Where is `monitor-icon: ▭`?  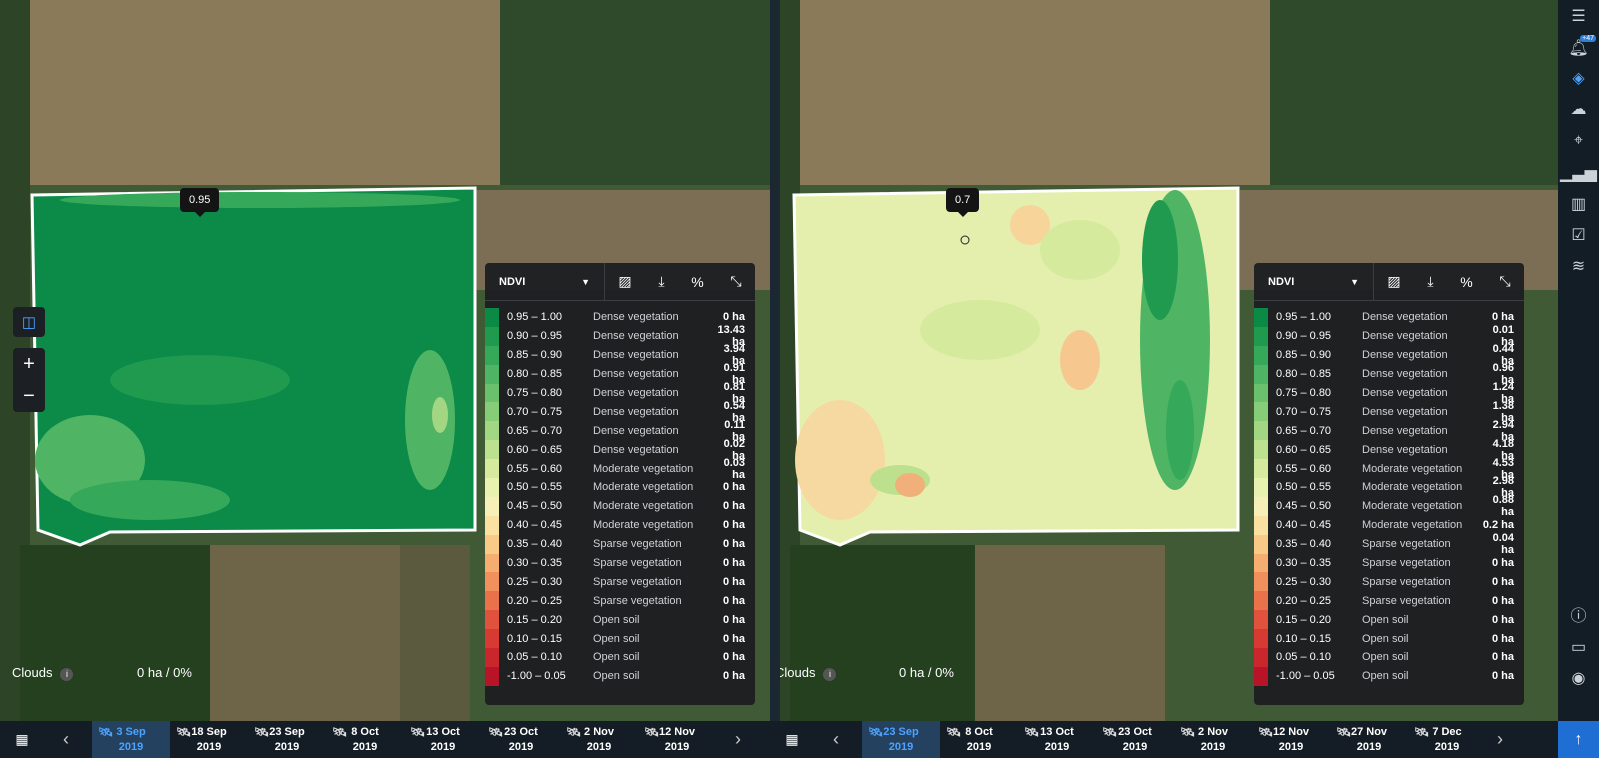 monitor-icon: ▭ is located at coordinates (1578, 647).